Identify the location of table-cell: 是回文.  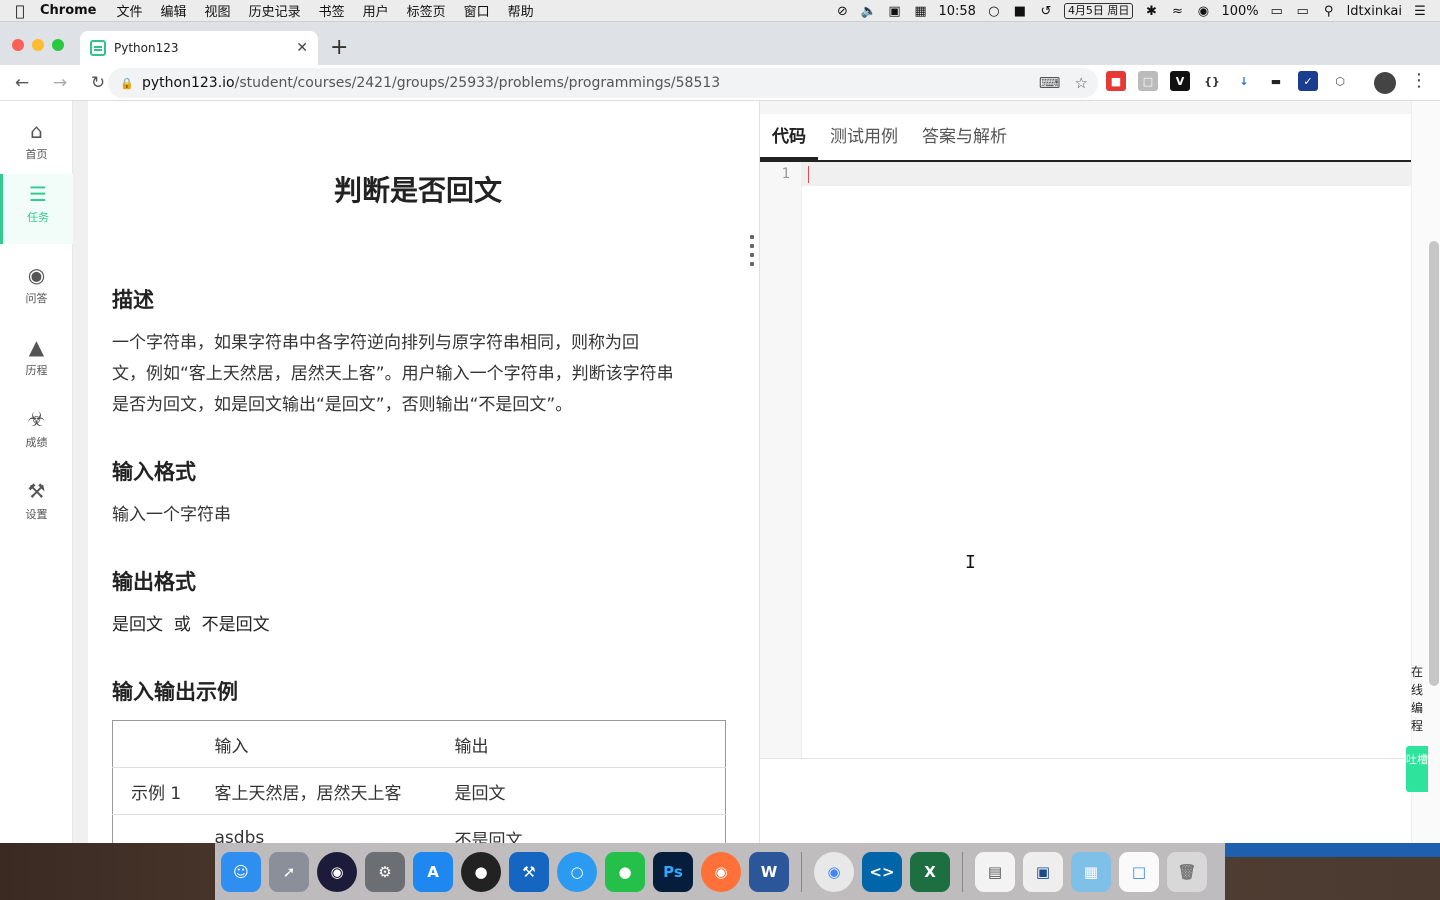
(581, 791).